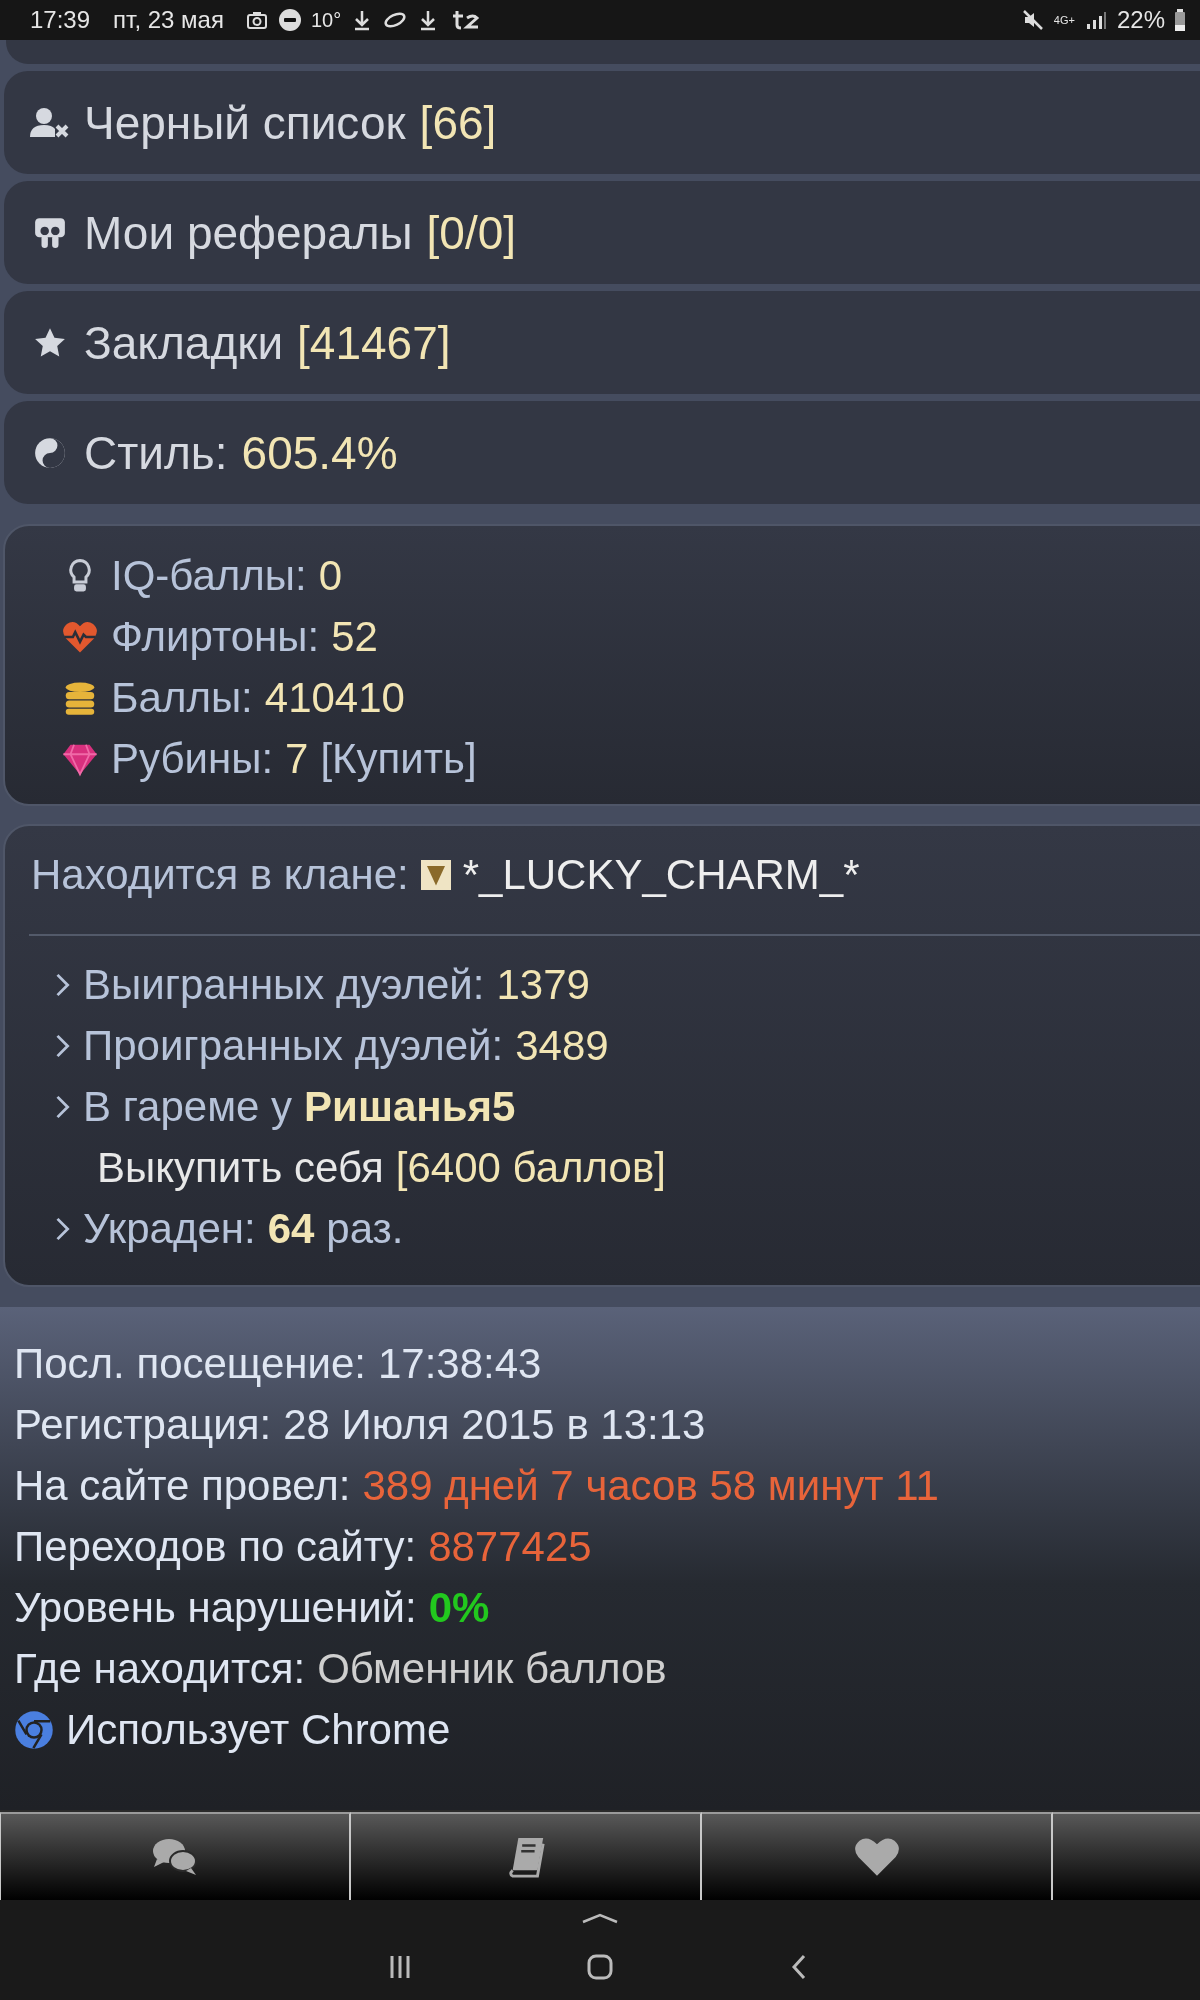  Describe the element at coordinates (600, 1918) in the screenshot. I see `chevron-up-icon` at that location.